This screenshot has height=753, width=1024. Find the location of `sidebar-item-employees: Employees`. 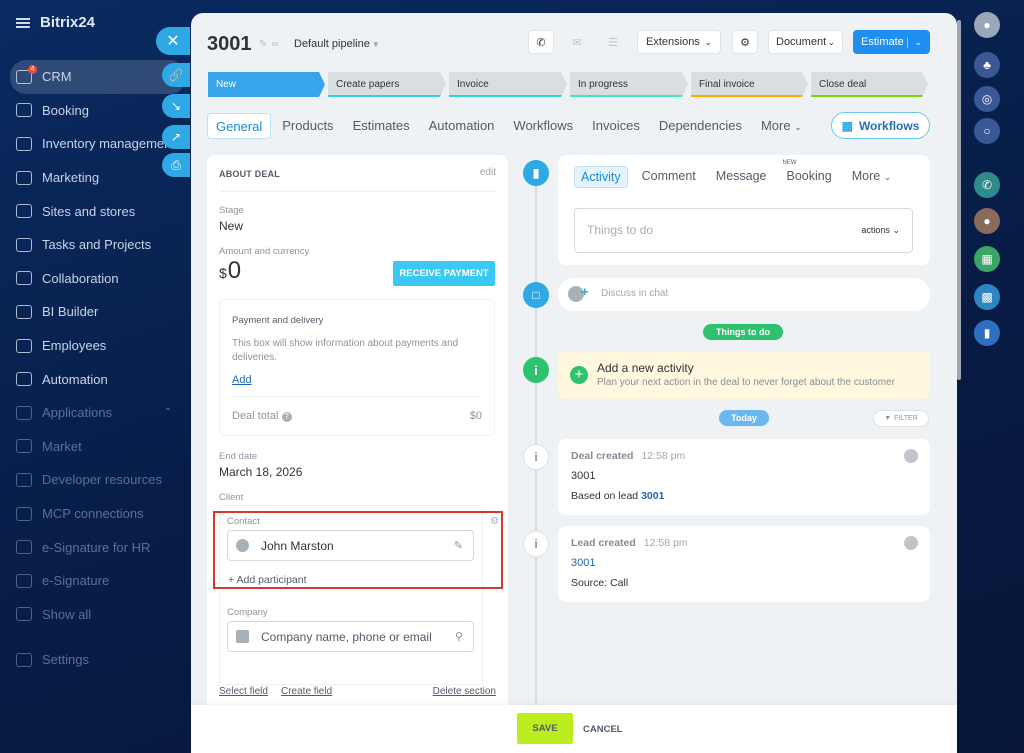

sidebar-item-employees: Employees is located at coordinates (98, 346).